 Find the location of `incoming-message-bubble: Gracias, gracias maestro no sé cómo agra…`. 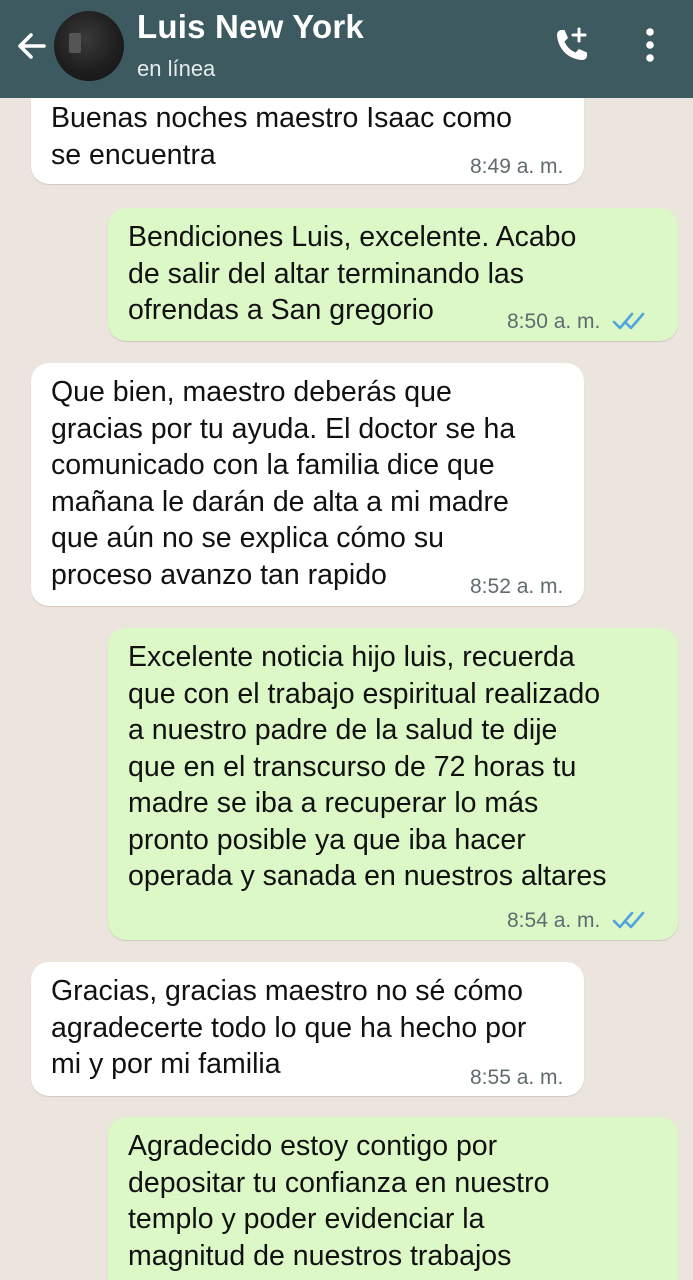

incoming-message-bubble: Gracias, gracias maestro no sé cómo agra… is located at coordinates (307, 1029).